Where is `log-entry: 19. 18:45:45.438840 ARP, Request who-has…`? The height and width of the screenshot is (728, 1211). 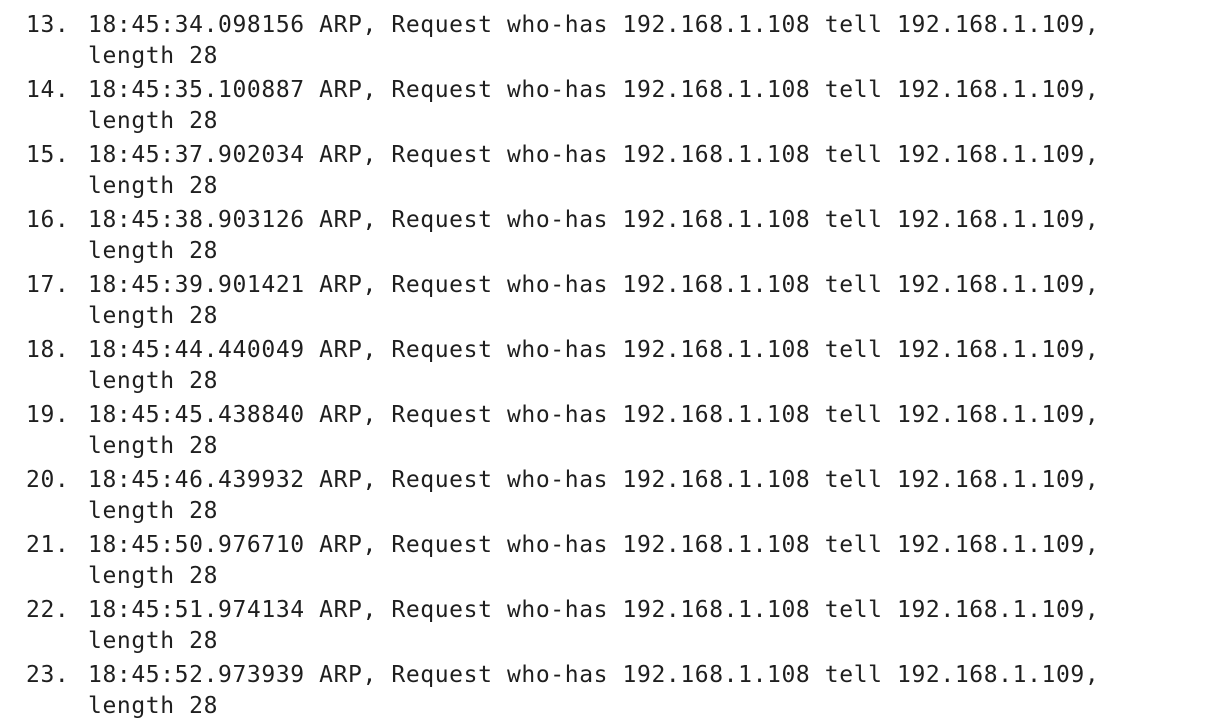 log-entry: 19. 18:45:45.438840 ARP, Request who-has… is located at coordinates (605, 432).